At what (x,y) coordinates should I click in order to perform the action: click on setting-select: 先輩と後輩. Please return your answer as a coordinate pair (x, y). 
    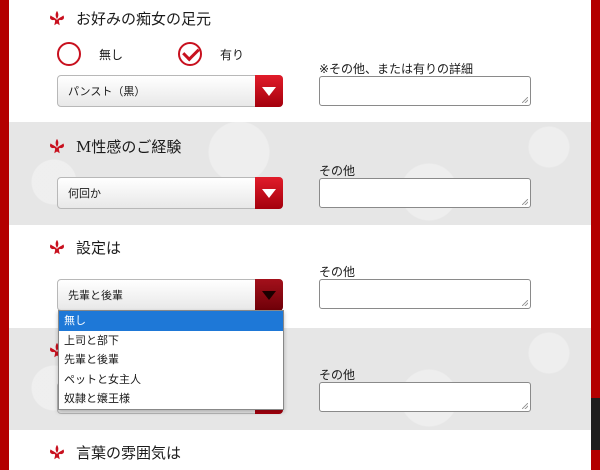
    Looking at the image, I should click on (170, 295).